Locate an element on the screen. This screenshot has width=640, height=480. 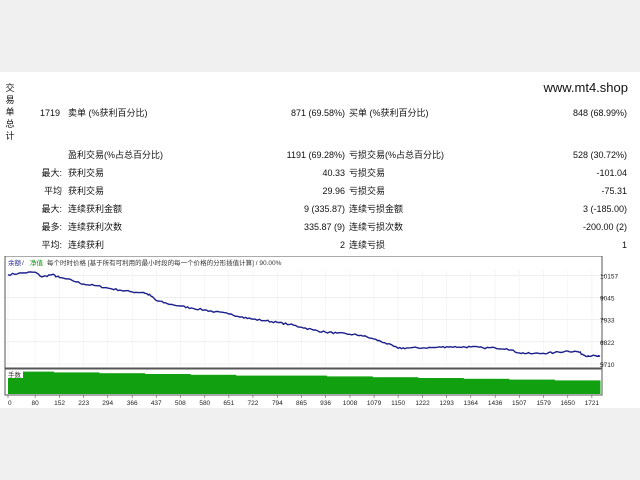
row-label-right: 买单 (%获利百分比) is located at coordinates (389, 113).